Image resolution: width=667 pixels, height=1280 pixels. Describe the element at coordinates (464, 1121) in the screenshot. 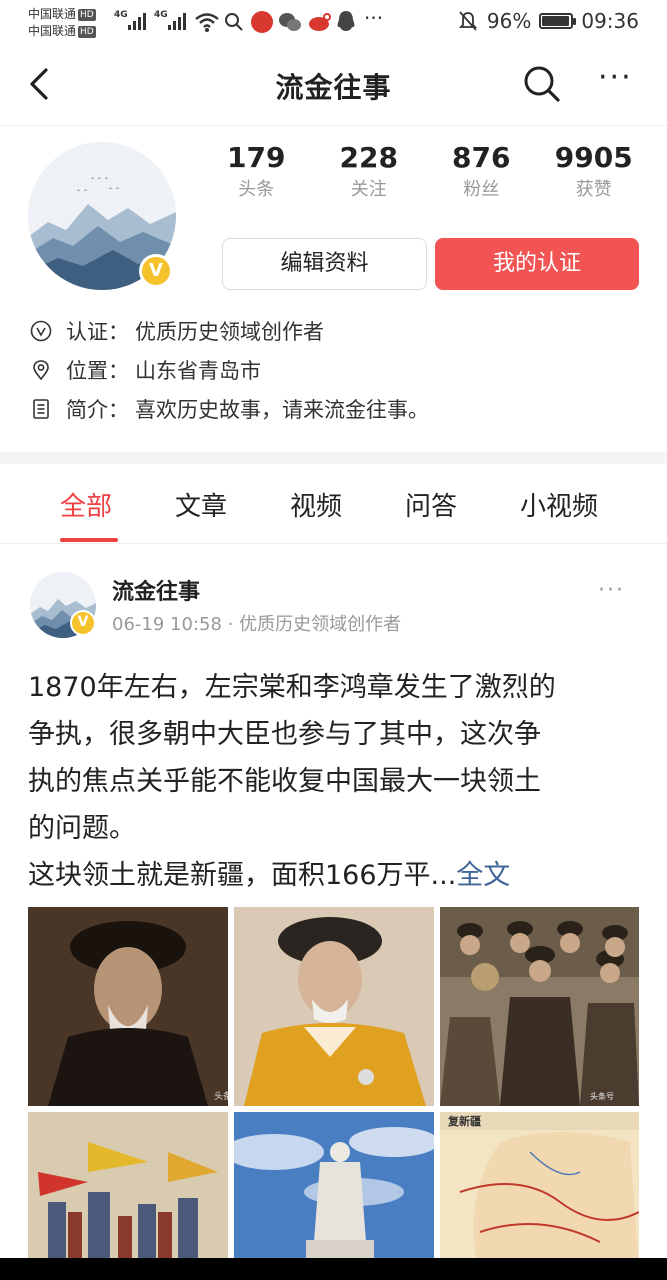

I see `svg-text: 复新疆` at that location.